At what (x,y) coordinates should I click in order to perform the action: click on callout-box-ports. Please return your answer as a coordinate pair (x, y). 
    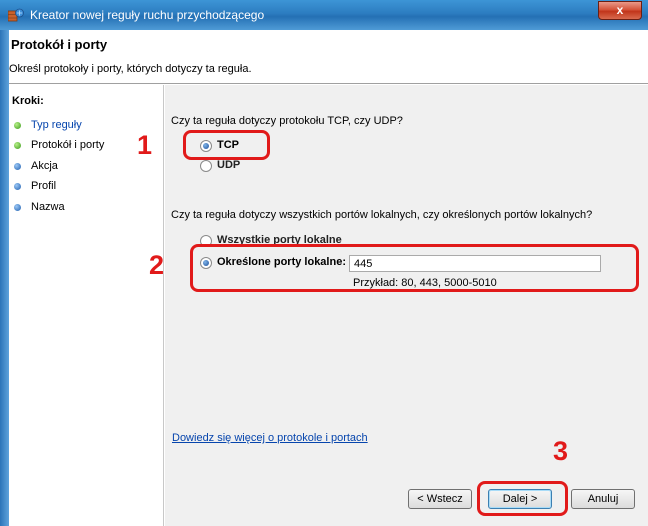
    Looking at the image, I should click on (414, 268).